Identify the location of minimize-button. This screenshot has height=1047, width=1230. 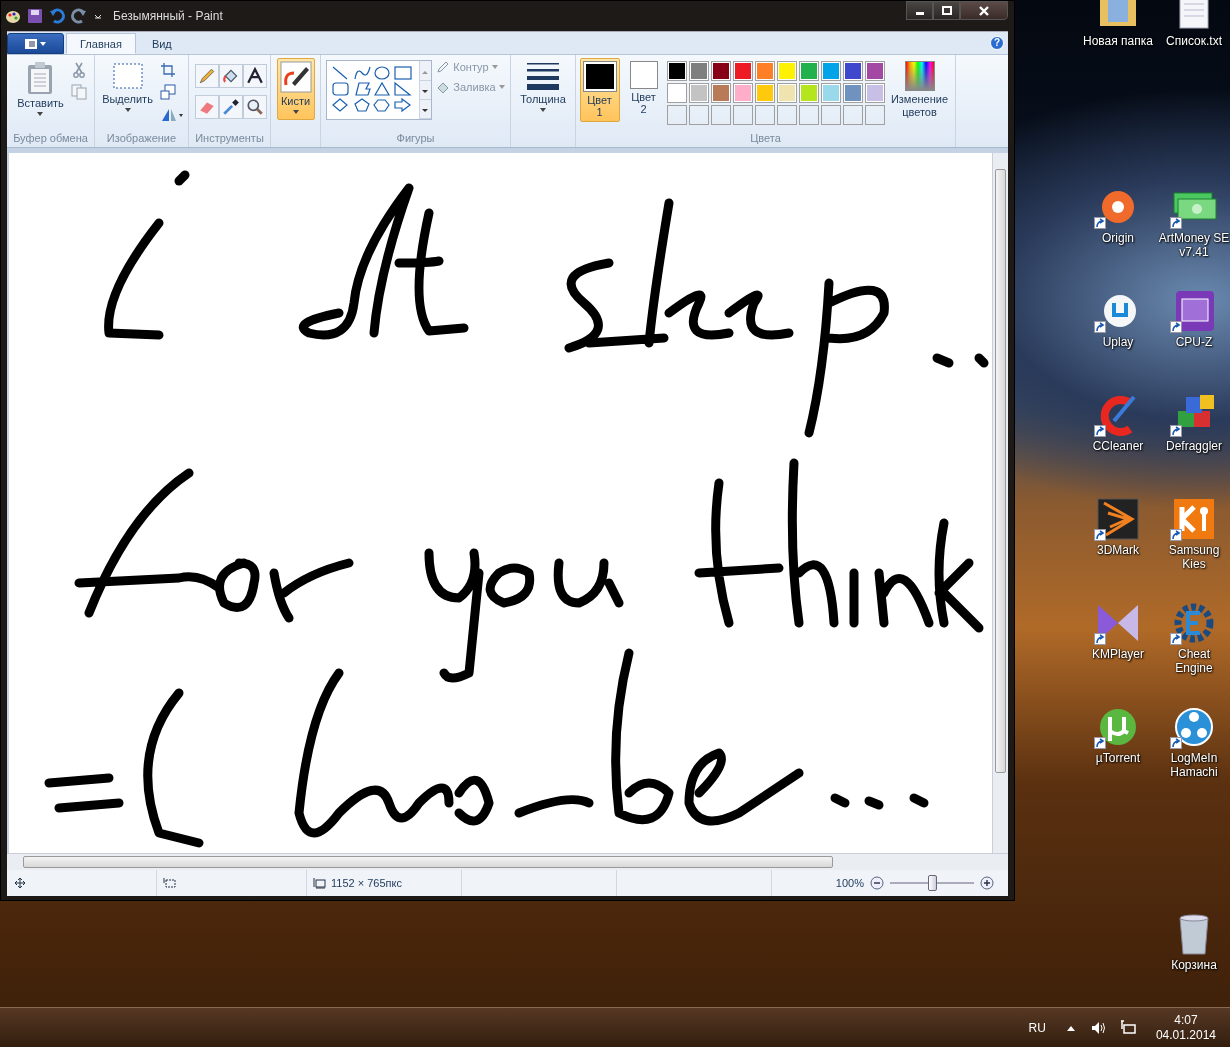
(919, 10).